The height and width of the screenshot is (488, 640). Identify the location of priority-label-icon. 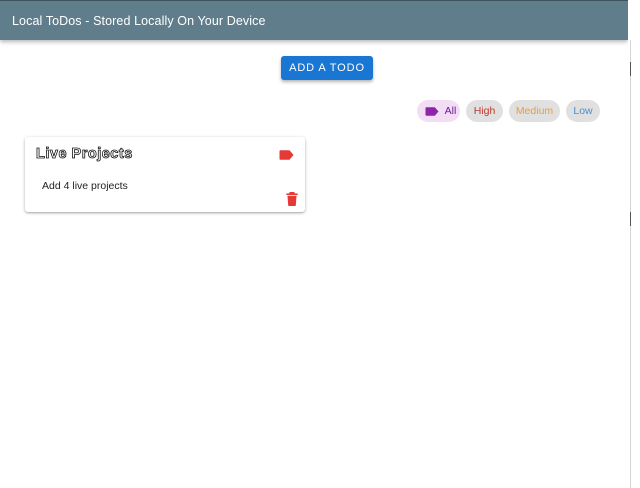
(286, 155).